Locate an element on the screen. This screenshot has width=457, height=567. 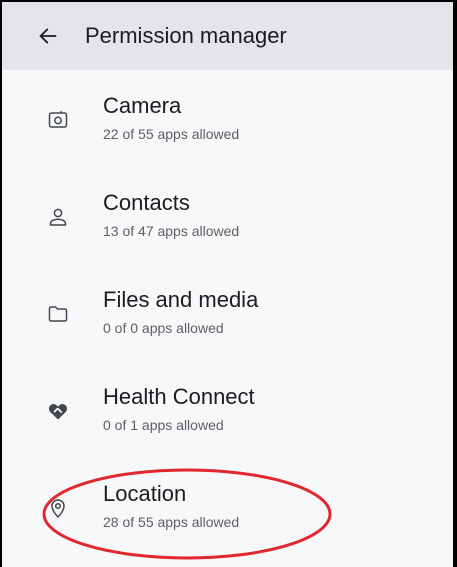
health-connect-icon is located at coordinates (58, 411).